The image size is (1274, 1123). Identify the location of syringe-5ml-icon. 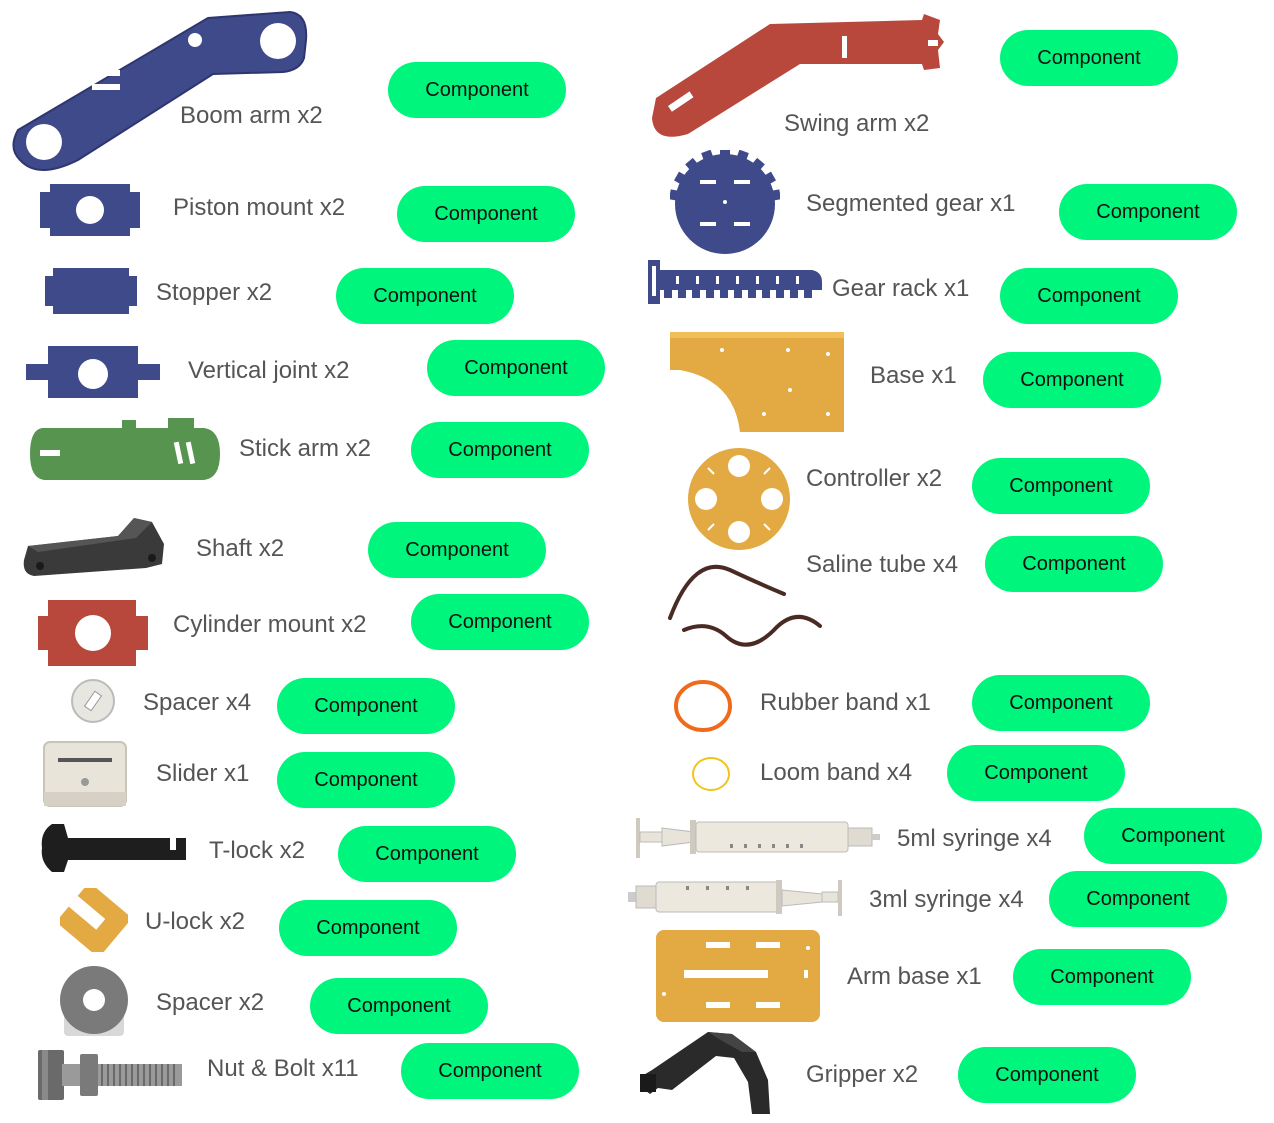
(758, 837).